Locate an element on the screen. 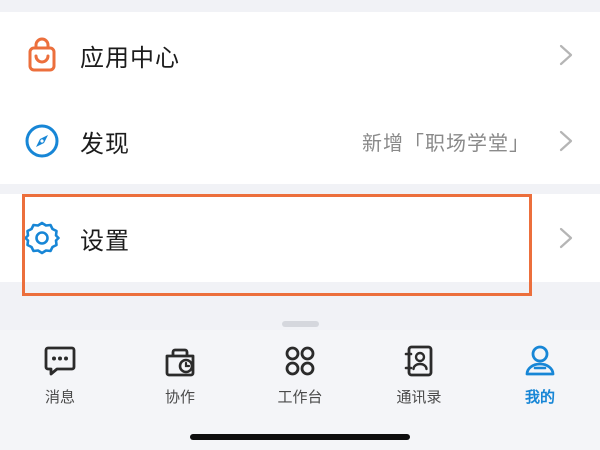  collaboration-icon is located at coordinates (180, 363).